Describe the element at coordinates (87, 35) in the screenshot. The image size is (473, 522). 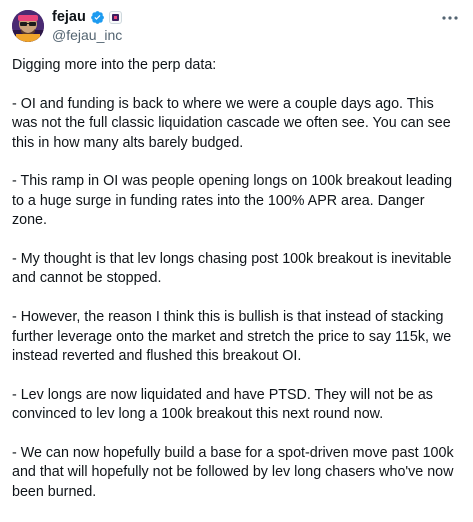
I see `author-handle: @fejau_inc` at that location.